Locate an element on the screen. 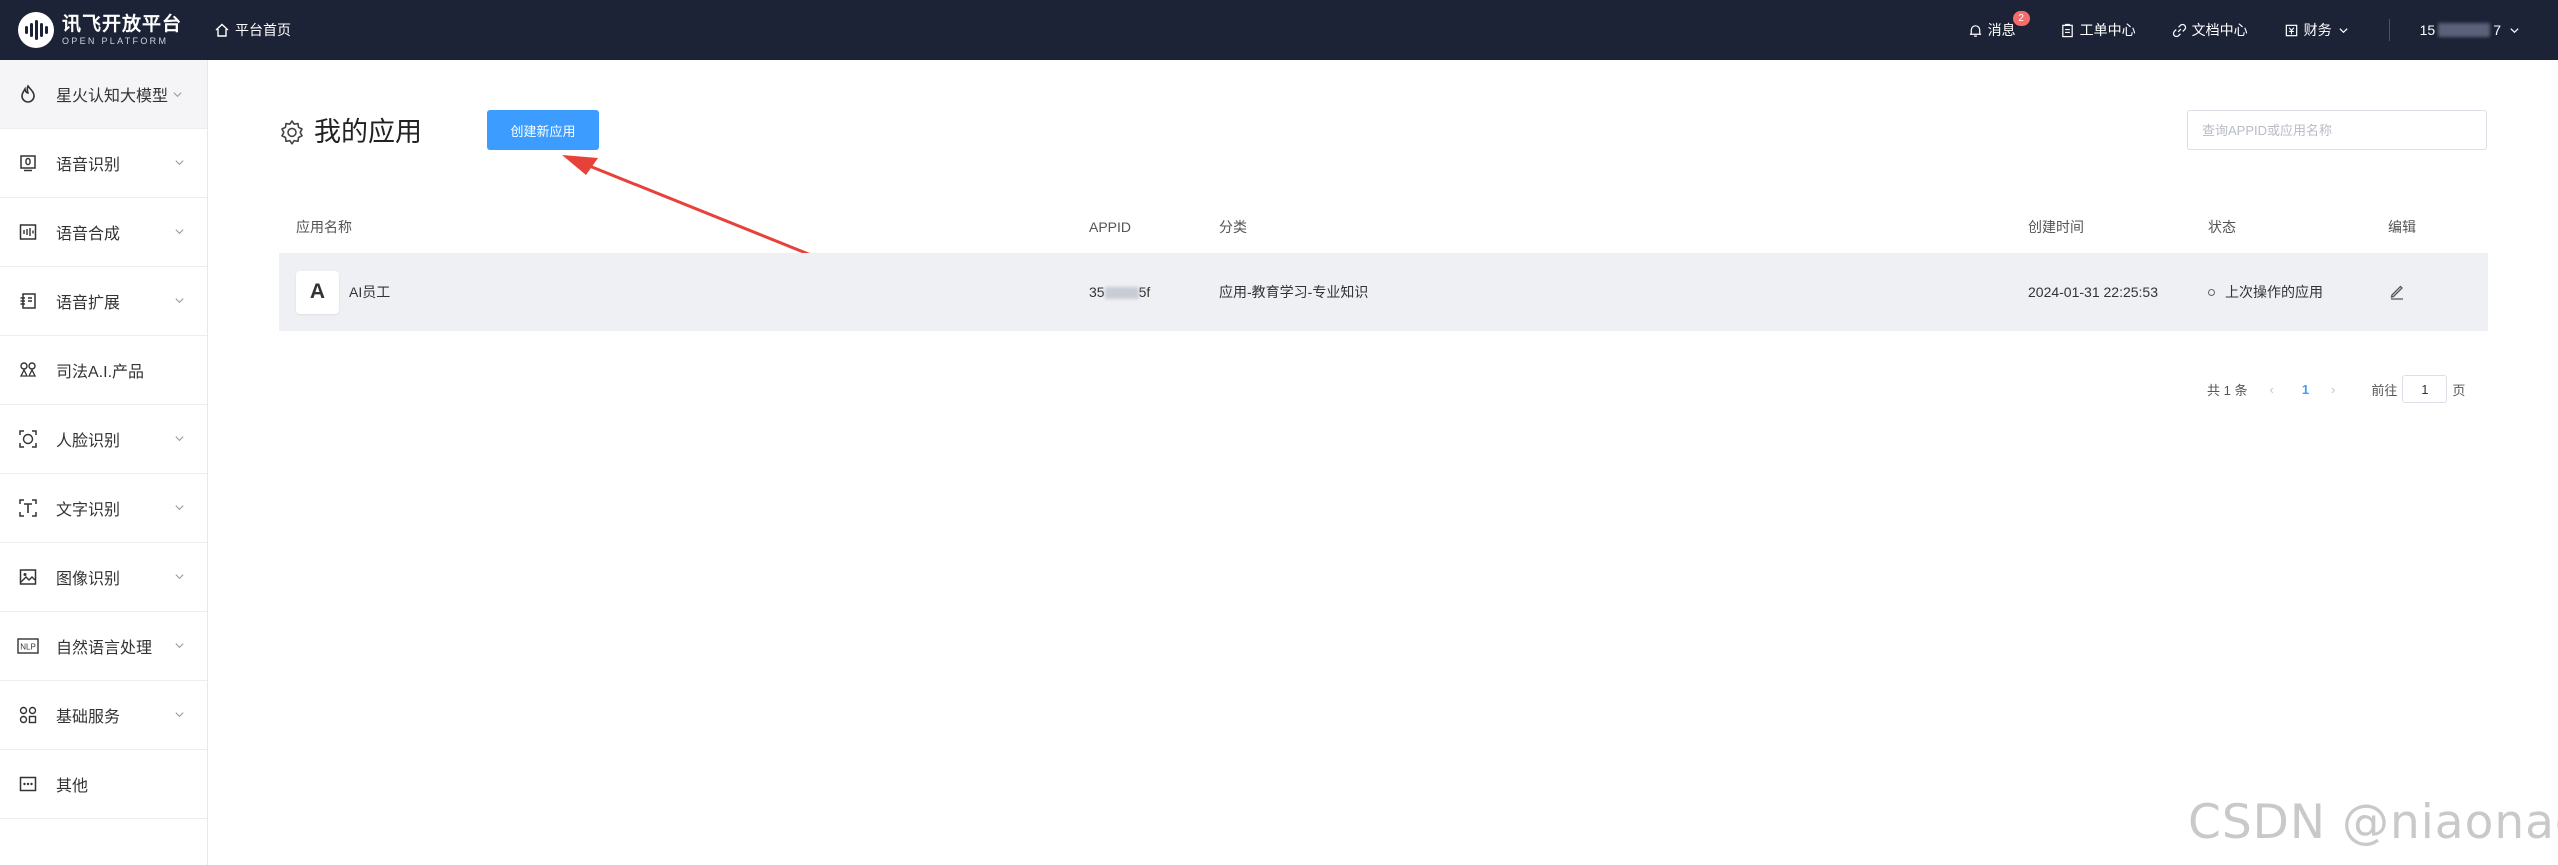 The image size is (2558, 865). table-header: 应用名称 APPID 分类 创建时间 状态 编辑 is located at coordinates (1383, 226).